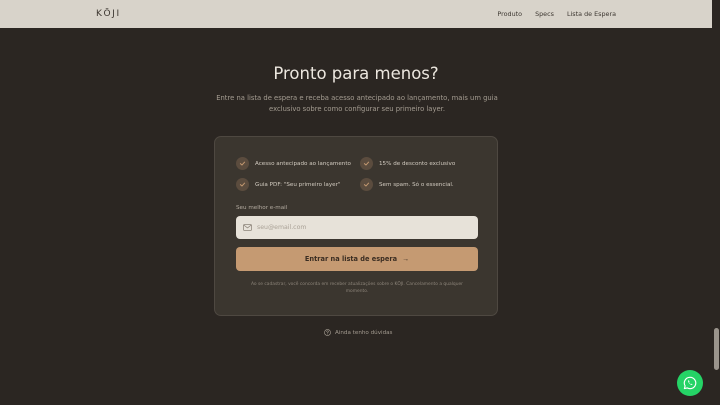  Describe the element at coordinates (364, 332) in the screenshot. I see `faq-link-label: Ainda tenho dúvidas` at that location.